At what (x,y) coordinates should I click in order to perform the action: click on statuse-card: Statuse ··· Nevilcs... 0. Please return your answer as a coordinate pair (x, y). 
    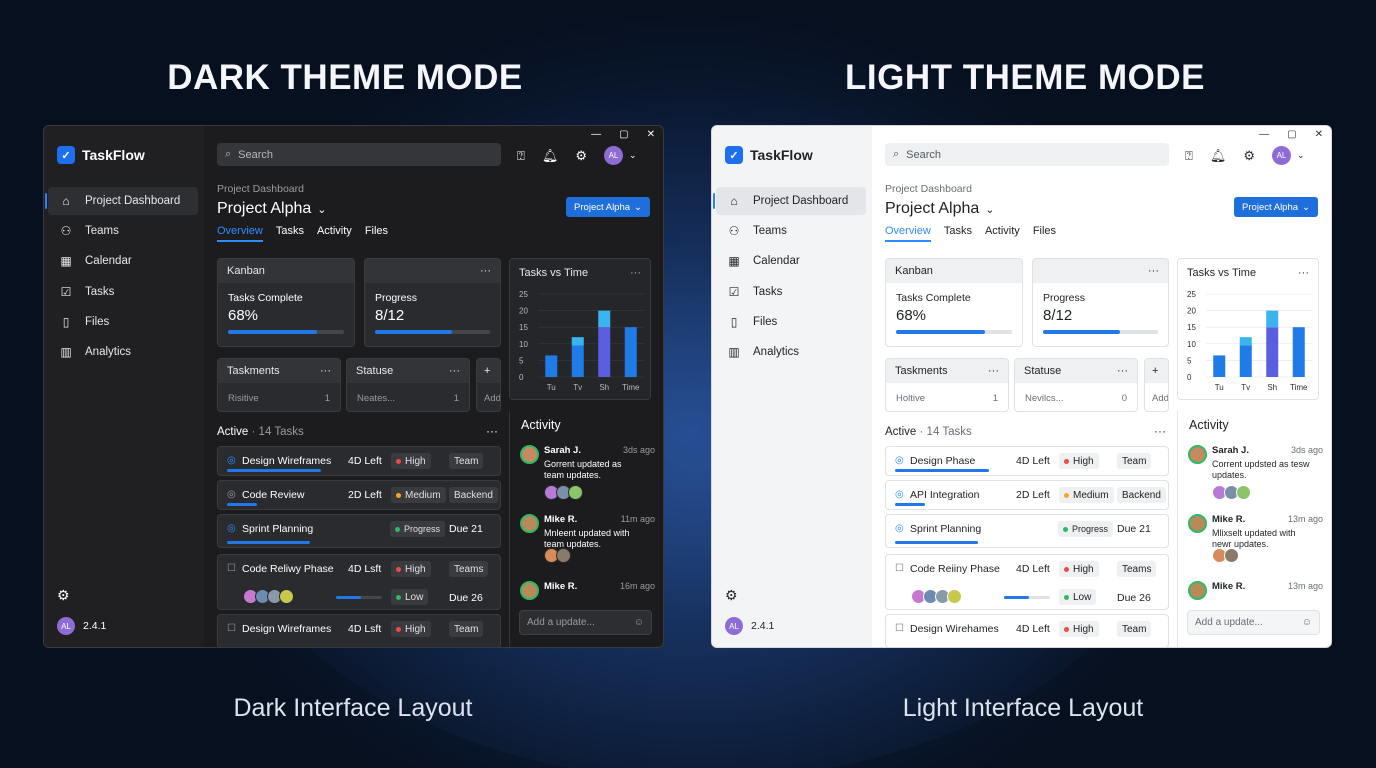
    Looking at the image, I should click on (1076, 385).